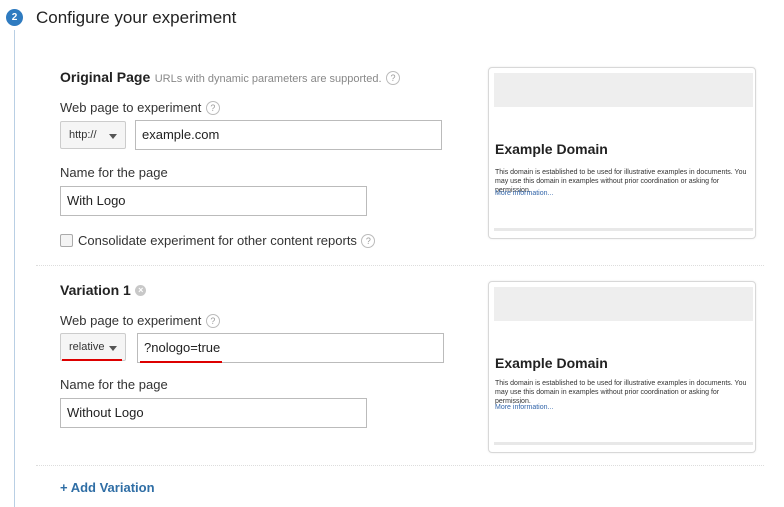 This screenshot has height=507, width=784. I want to click on variation-url-label: Web page to experiment, so click(131, 320).